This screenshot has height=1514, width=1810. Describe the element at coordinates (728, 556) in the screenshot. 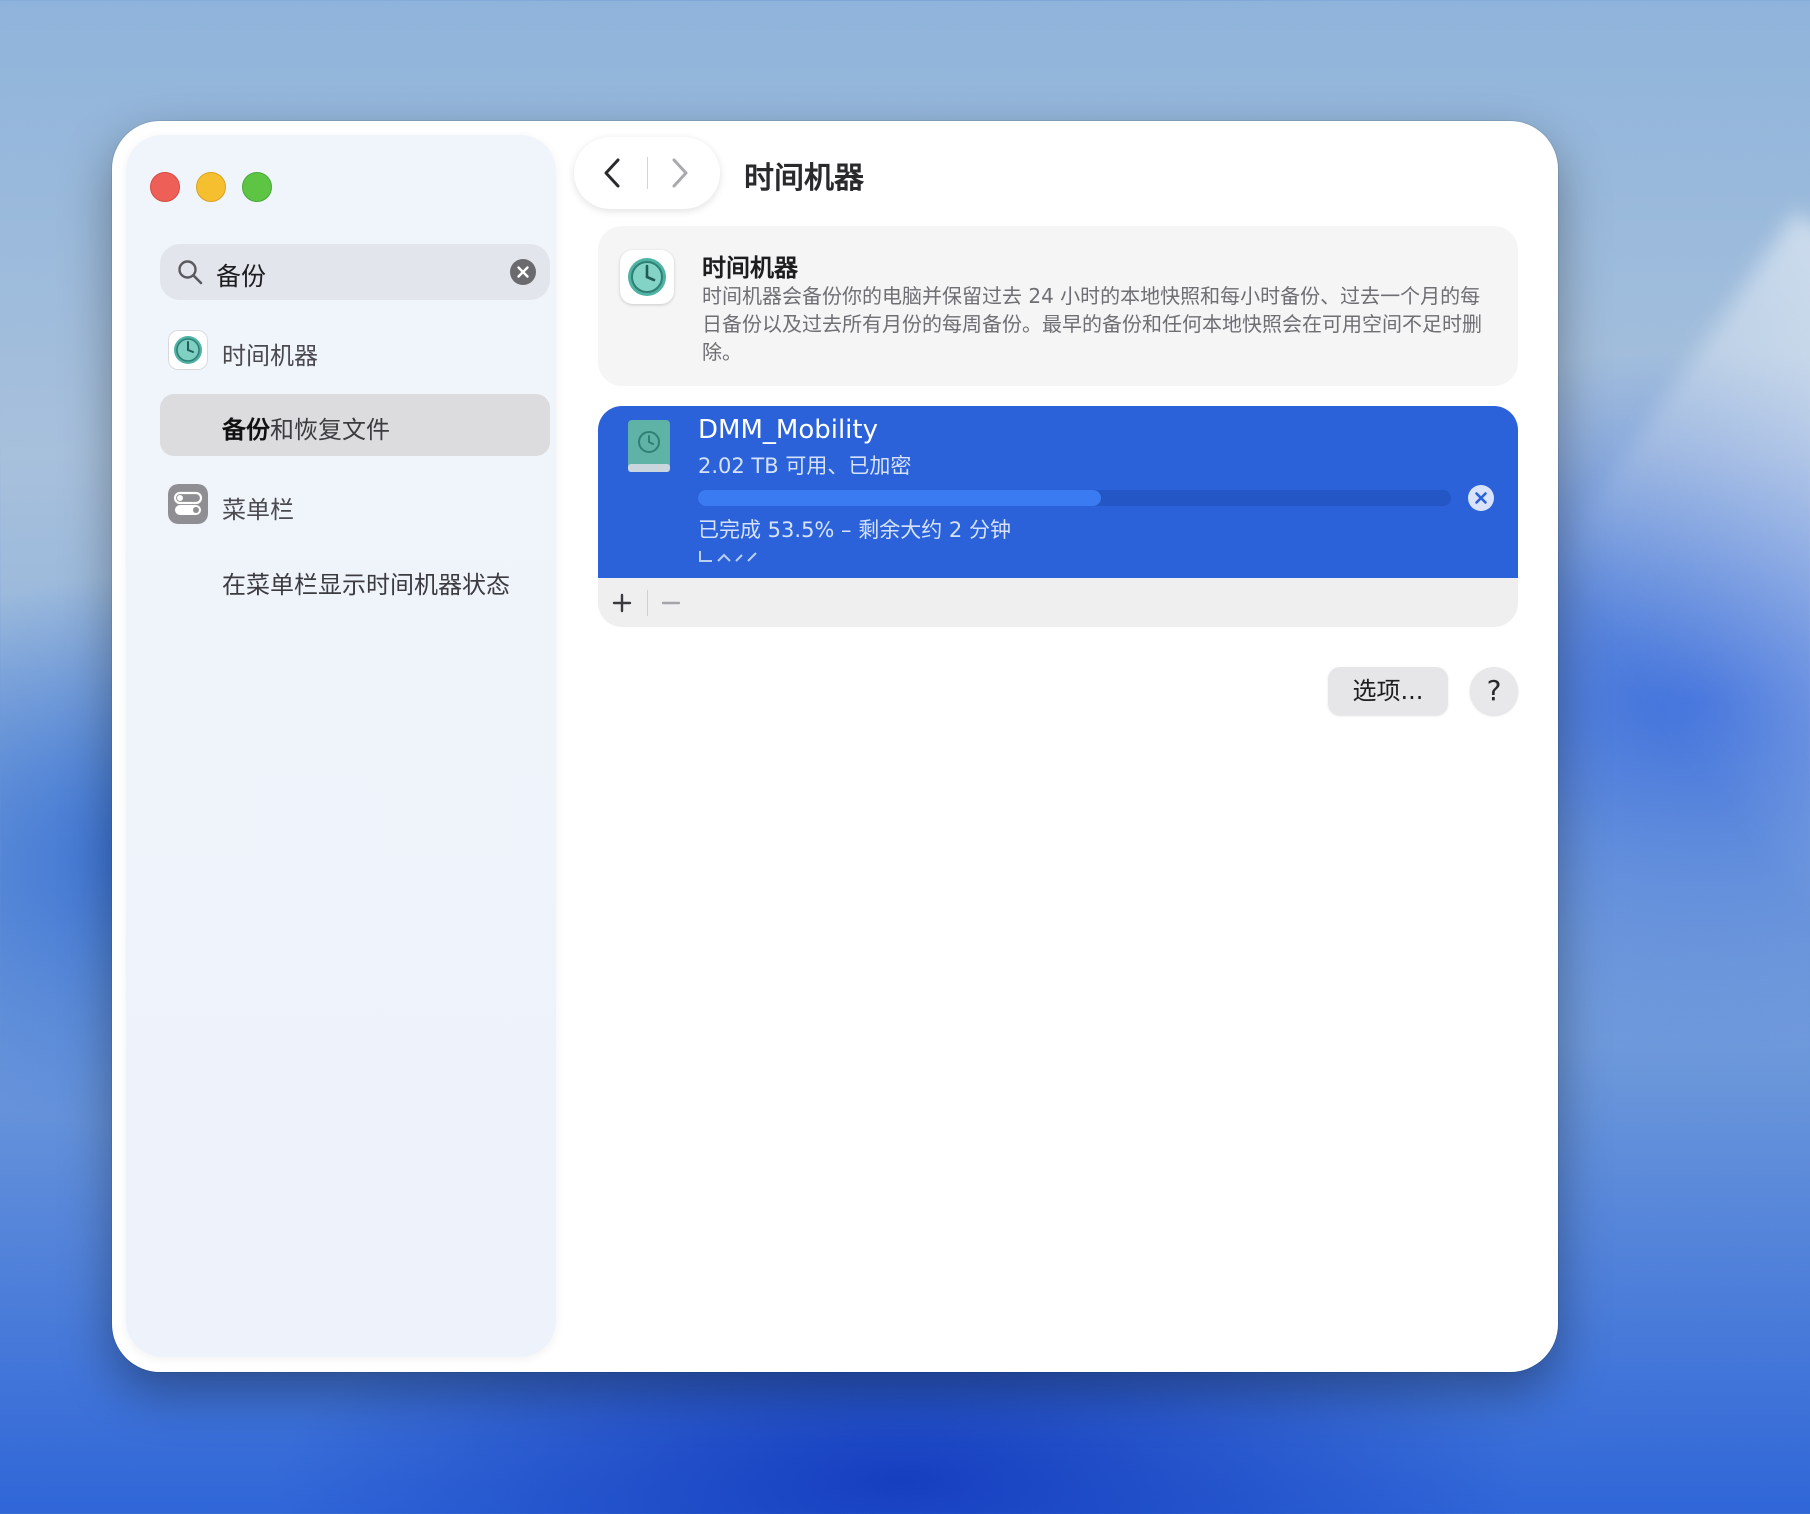

I see `truncated-text-fragment` at that location.